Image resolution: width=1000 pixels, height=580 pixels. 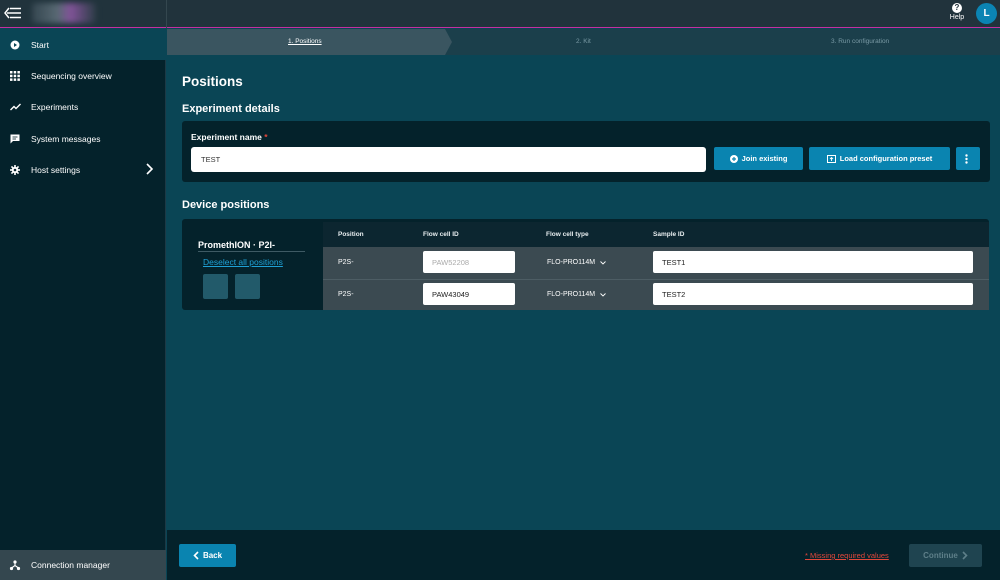 What do you see at coordinates (166, 14) in the screenshot?
I see `topbar-divider` at bounding box center [166, 14].